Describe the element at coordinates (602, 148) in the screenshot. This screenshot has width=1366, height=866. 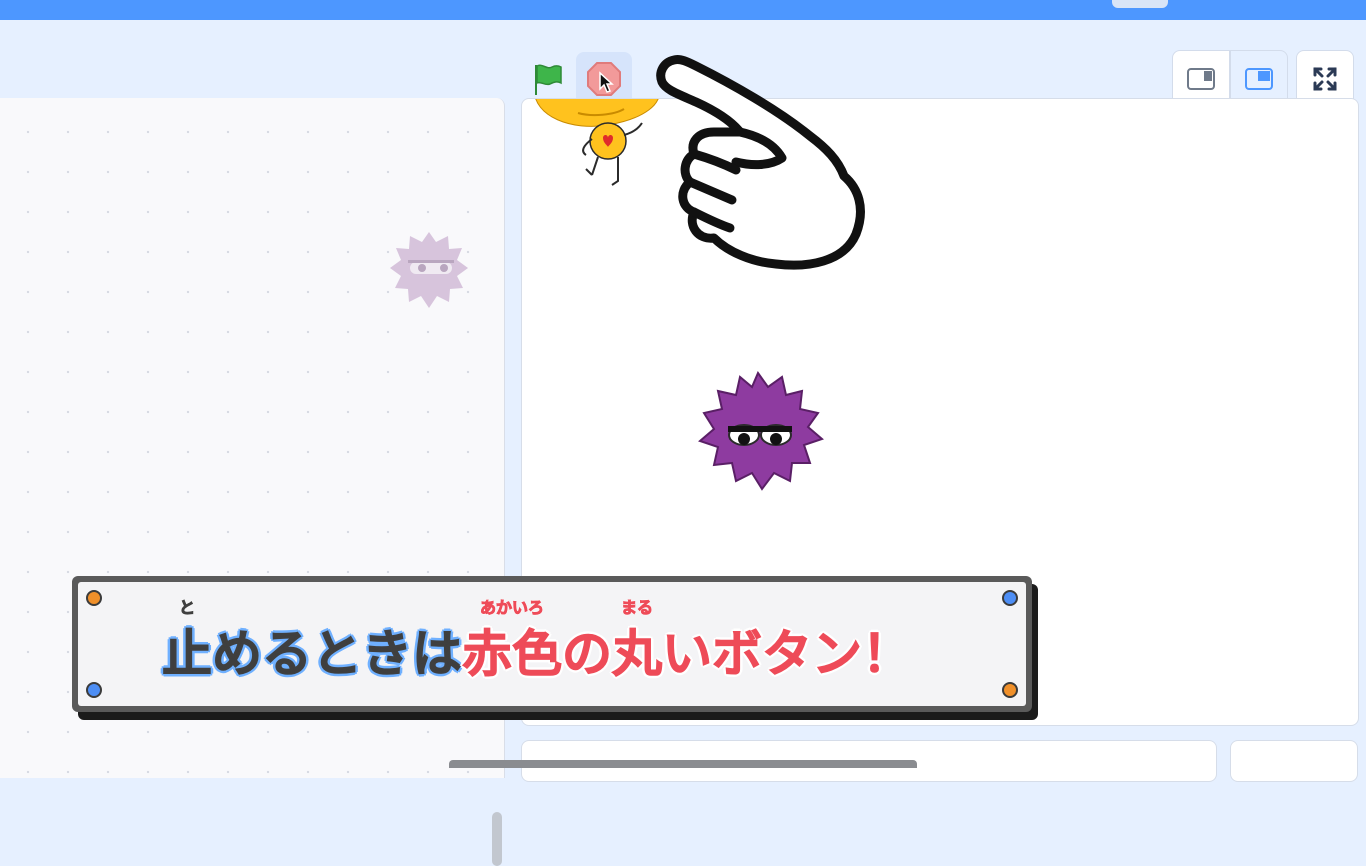
I see `yellow-character-sprite` at that location.